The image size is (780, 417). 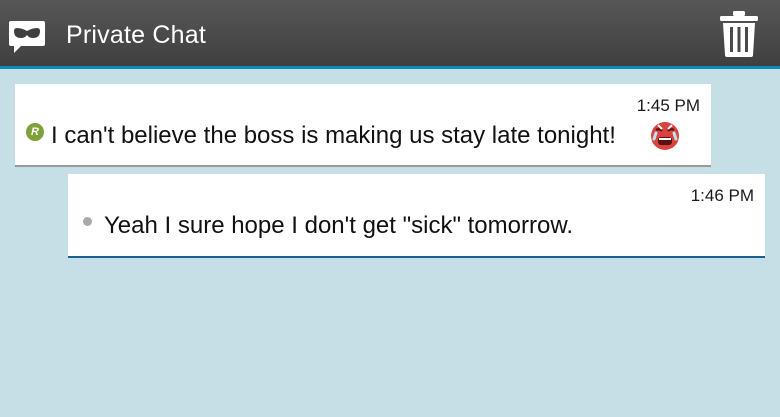 What do you see at coordinates (668, 105) in the screenshot?
I see `message-timestamp: 1:45 PM` at bounding box center [668, 105].